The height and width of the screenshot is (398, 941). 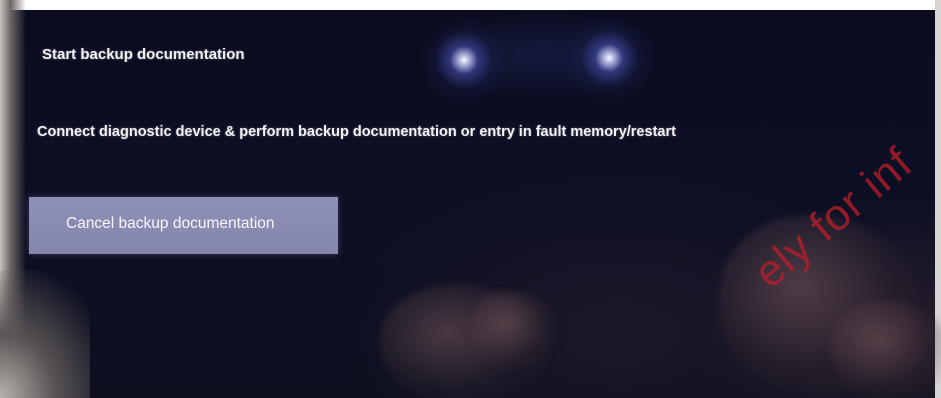 I want to click on light-reflection-left, so click(x=464, y=60).